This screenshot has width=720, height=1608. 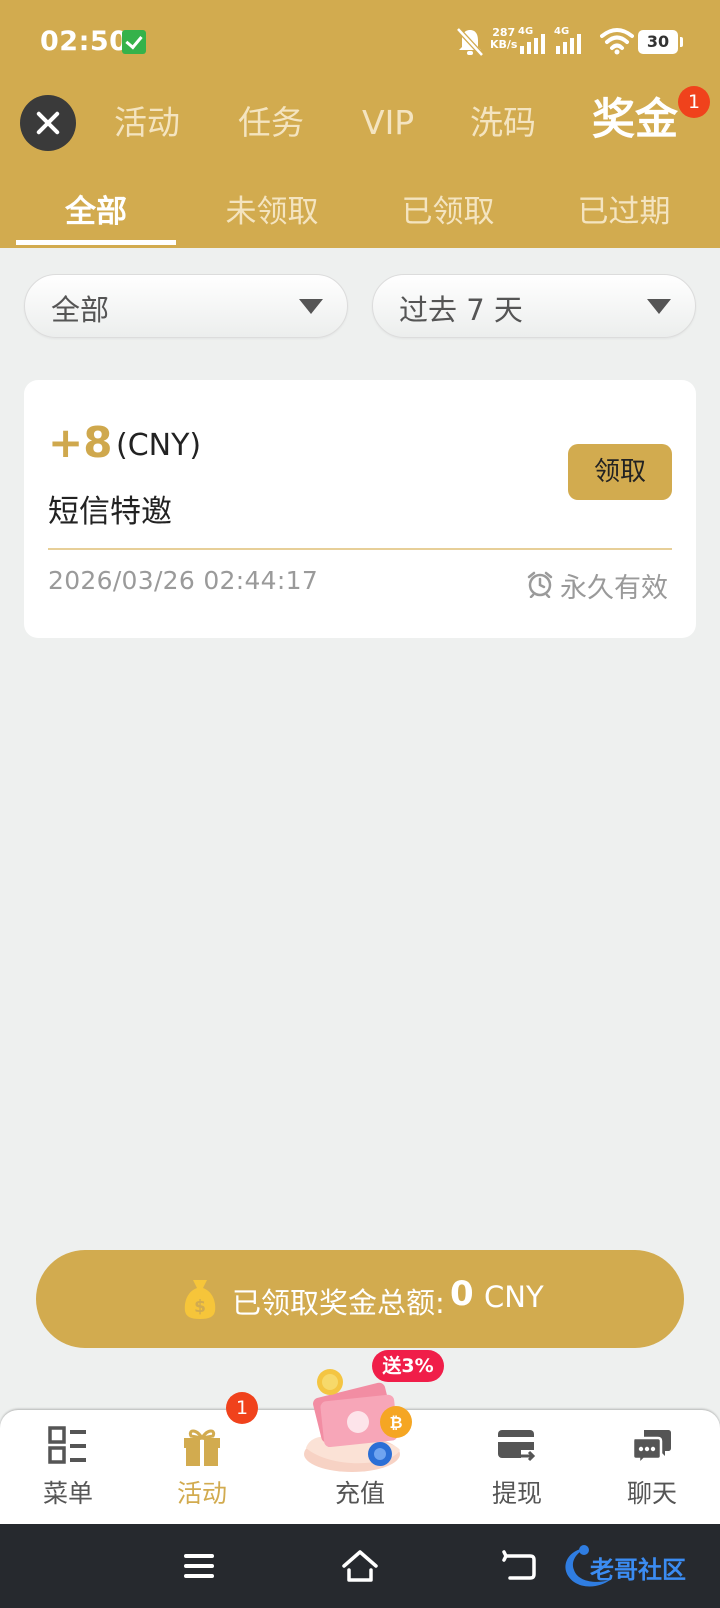 What do you see at coordinates (651, 1493) in the screenshot?
I see `nav-chat-label: 聊天` at bounding box center [651, 1493].